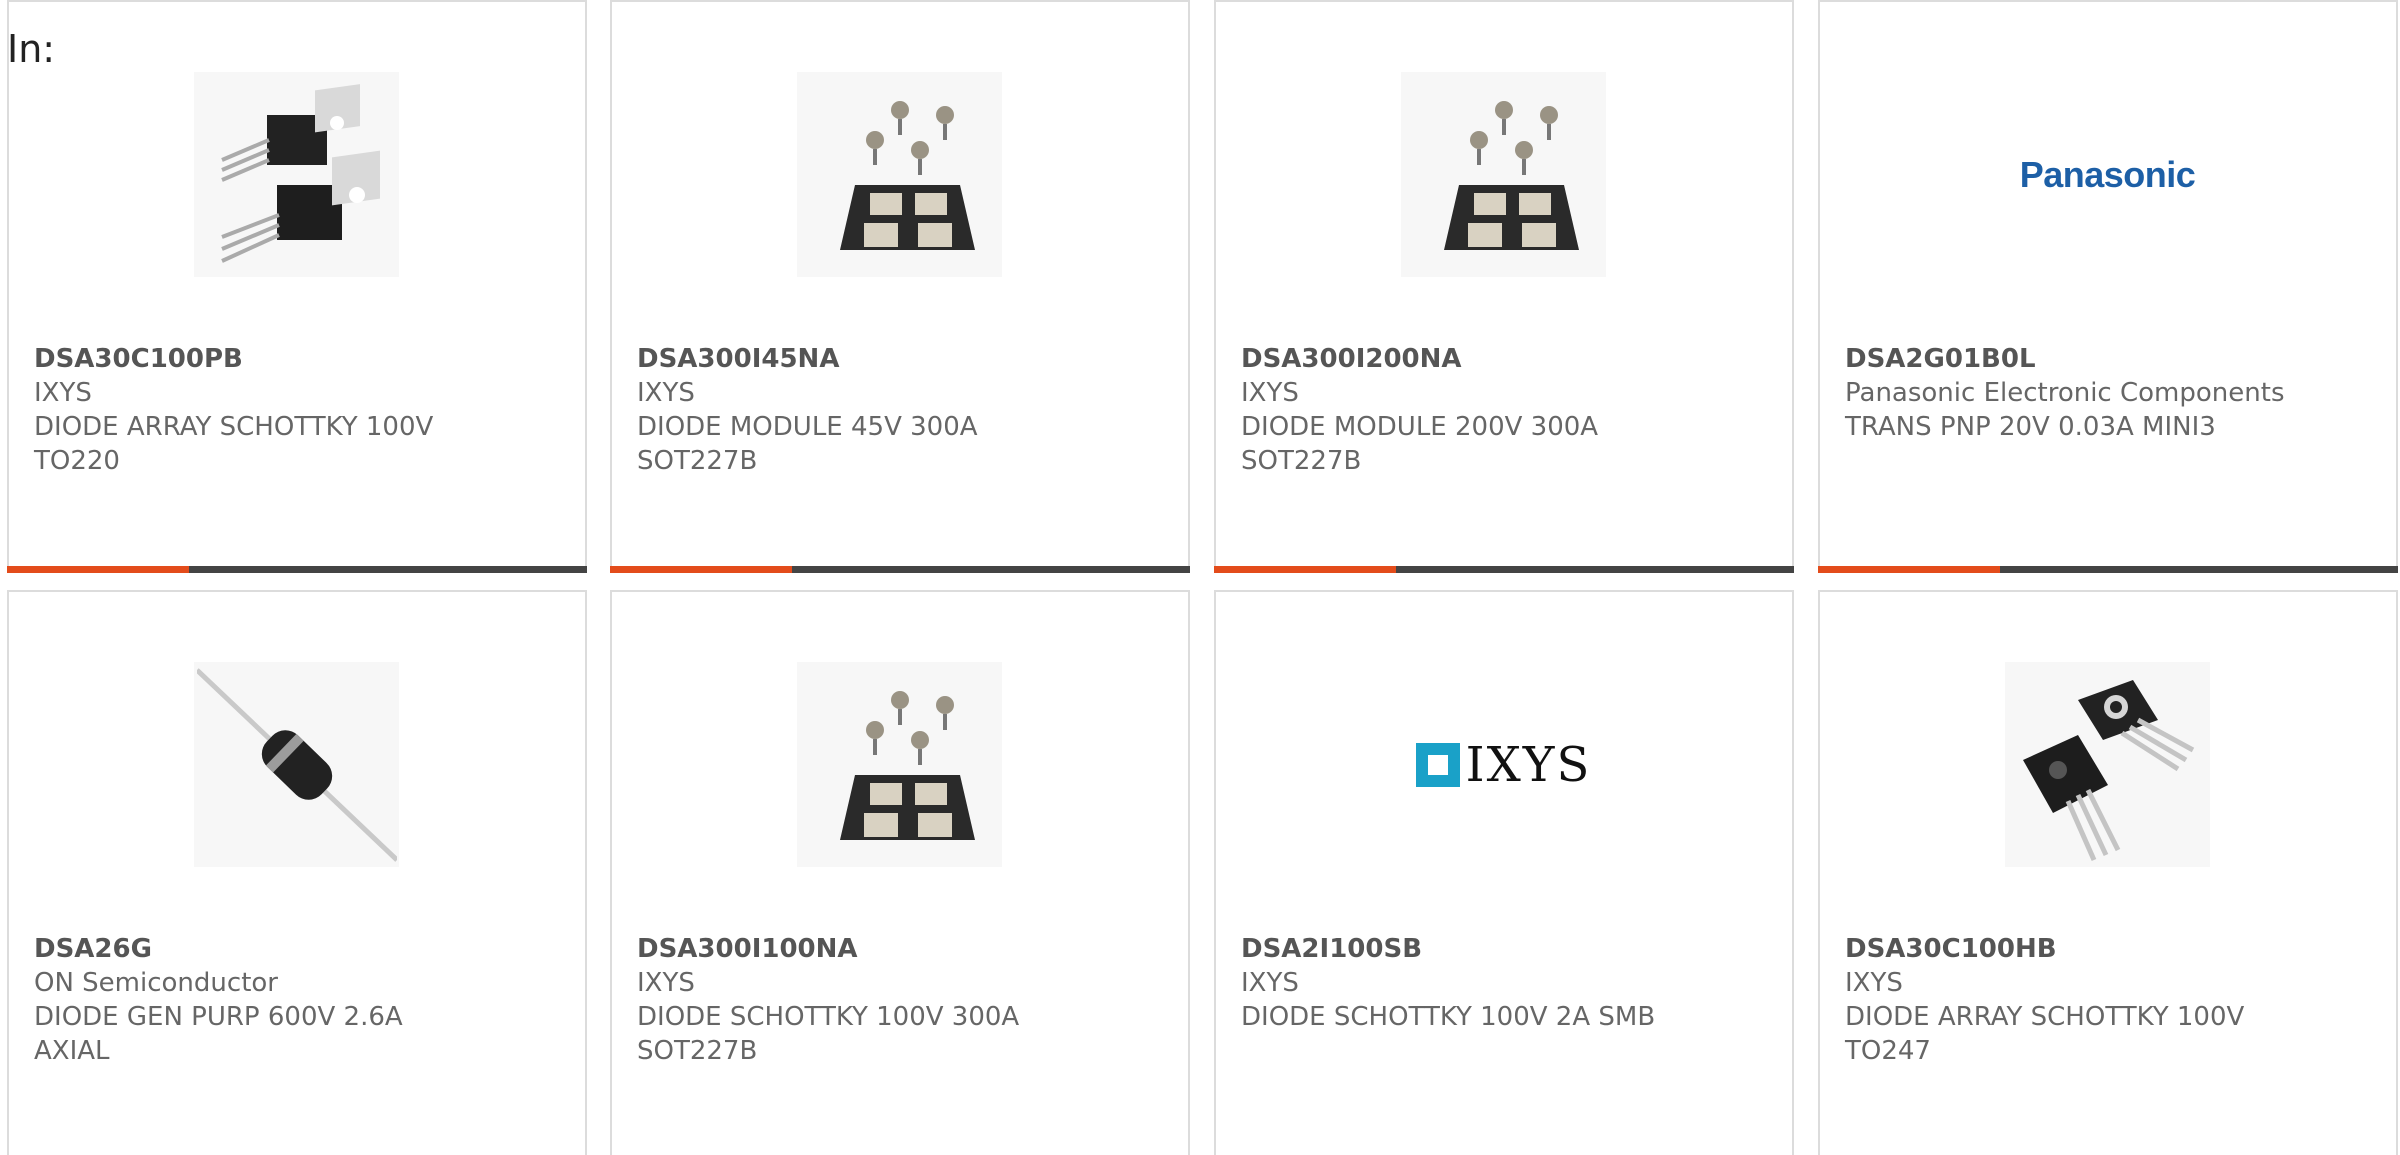 Image resolution: width=2400 pixels, height=1155 pixels. I want to click on description-line1: TRANS PNP 20V 0.03A MINI3, so click(2030, 427).